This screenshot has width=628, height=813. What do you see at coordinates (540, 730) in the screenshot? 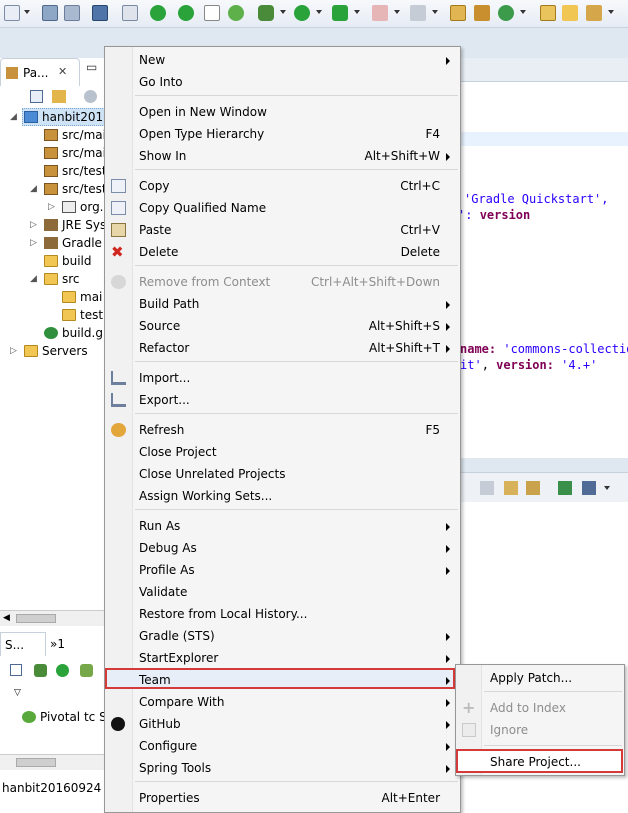
I see `menu-item-ignore: Ignore` at bounding box center [540, 730].